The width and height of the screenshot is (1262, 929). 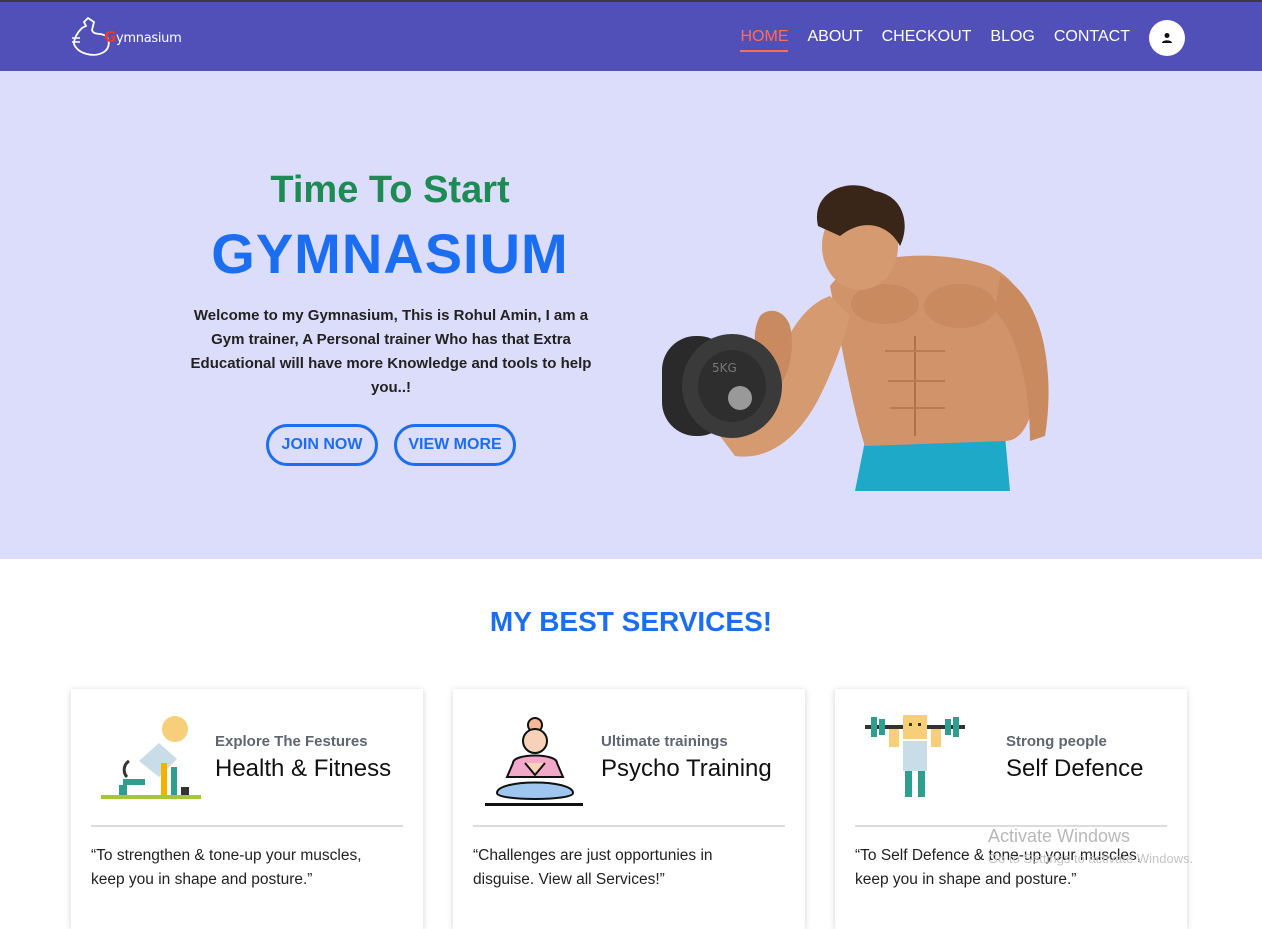 What do you see at coordinates (855, 338) in the screenshot?
I see `bodybuilder-image: 5KG` at bounding box center [855, 338].